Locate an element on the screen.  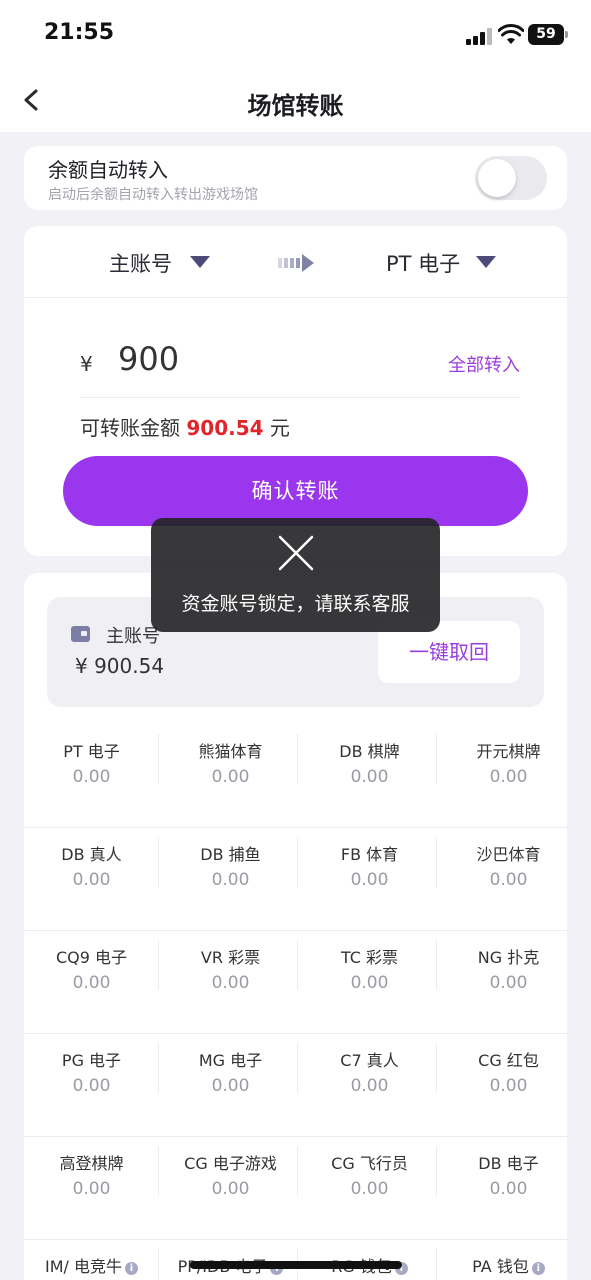
venue-cell: DB 棋牌 0.00 is located at coordinates (369, 776).